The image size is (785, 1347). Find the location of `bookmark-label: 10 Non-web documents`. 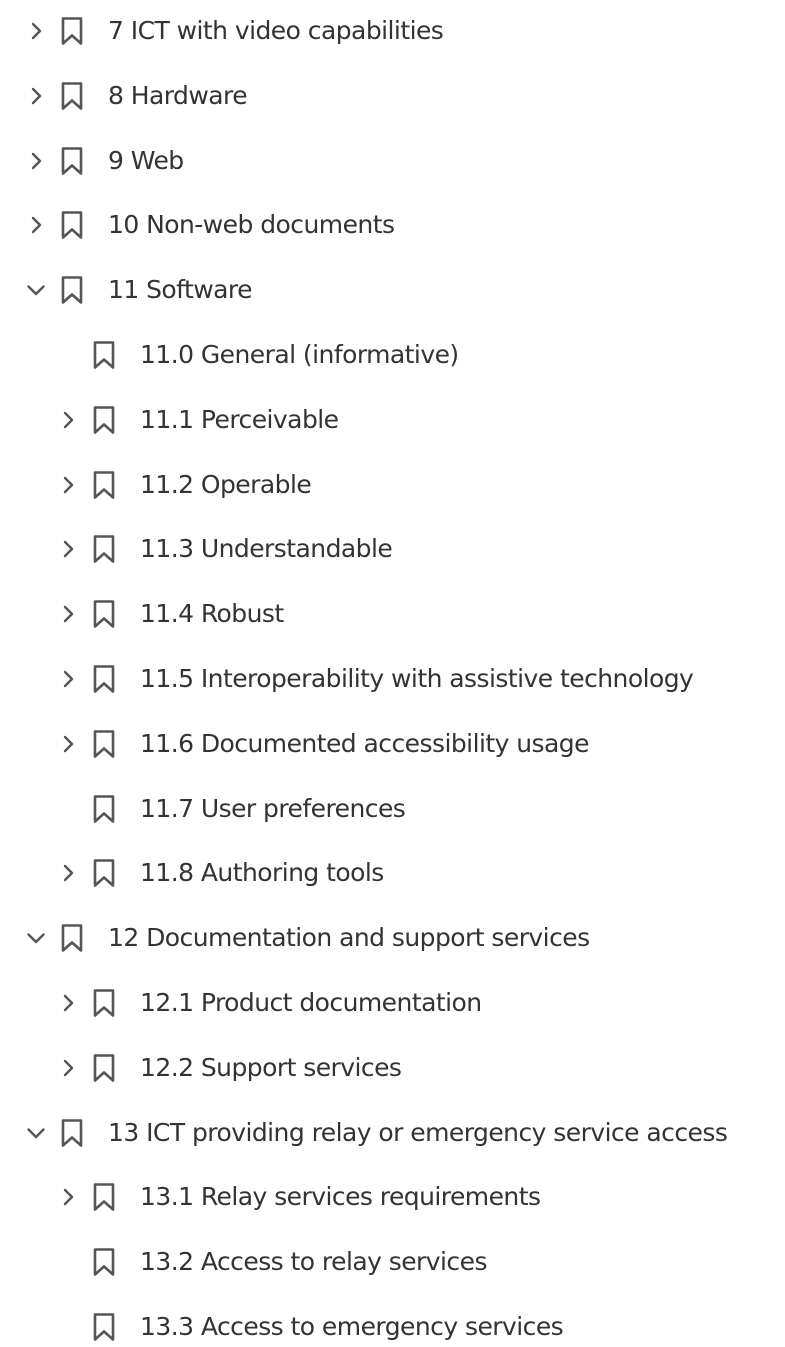

bookmark-label: 10 Non-web documents is located at coordinates (251, 225).